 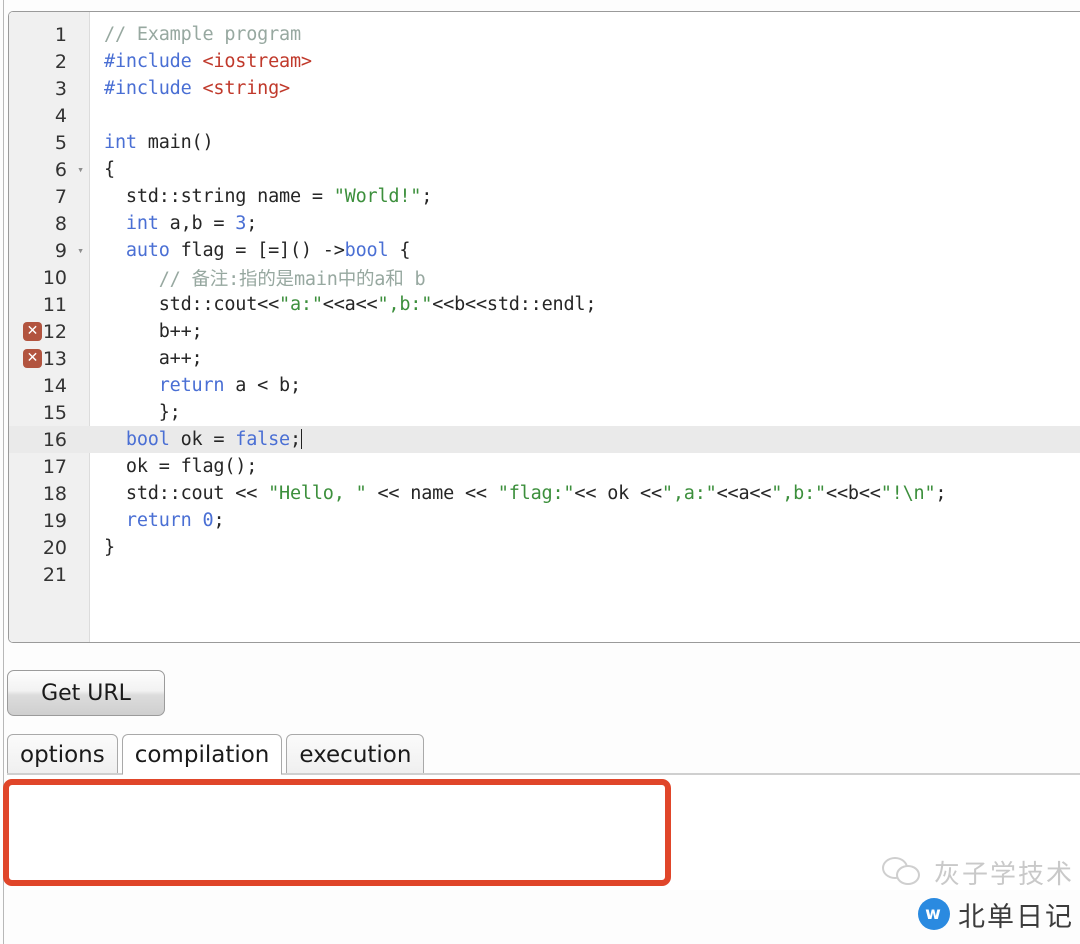 What do you see at coordinates (208, 520) in the screenshot?
I see `code-token: 0` at bounding box center [208, 520].